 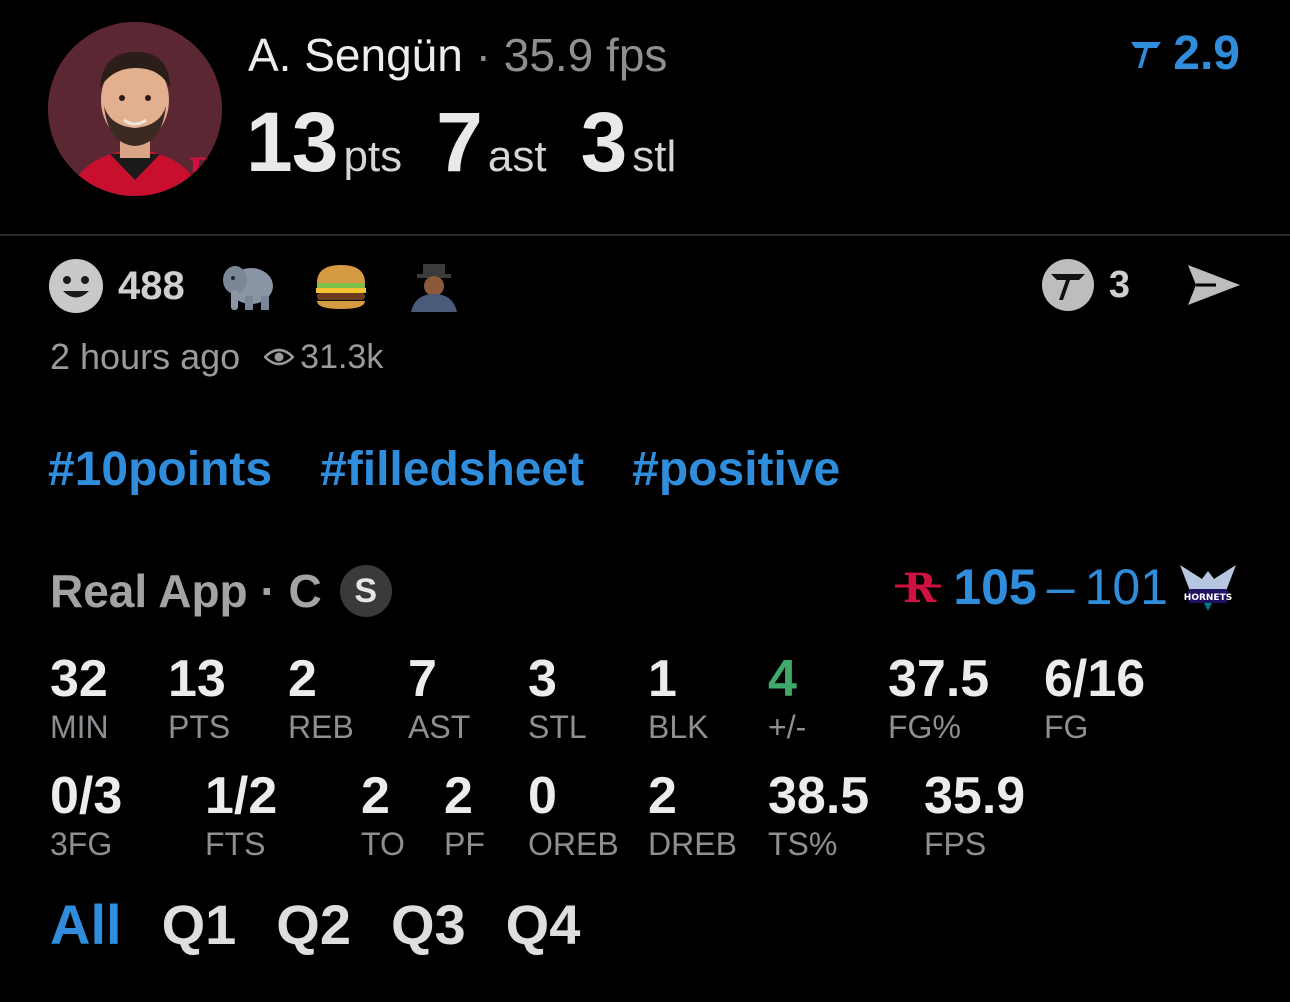 What do you see at coordinates (365, 591) in the screenshot?
I see `starter-badge: S` at bounding box center [365, 591].